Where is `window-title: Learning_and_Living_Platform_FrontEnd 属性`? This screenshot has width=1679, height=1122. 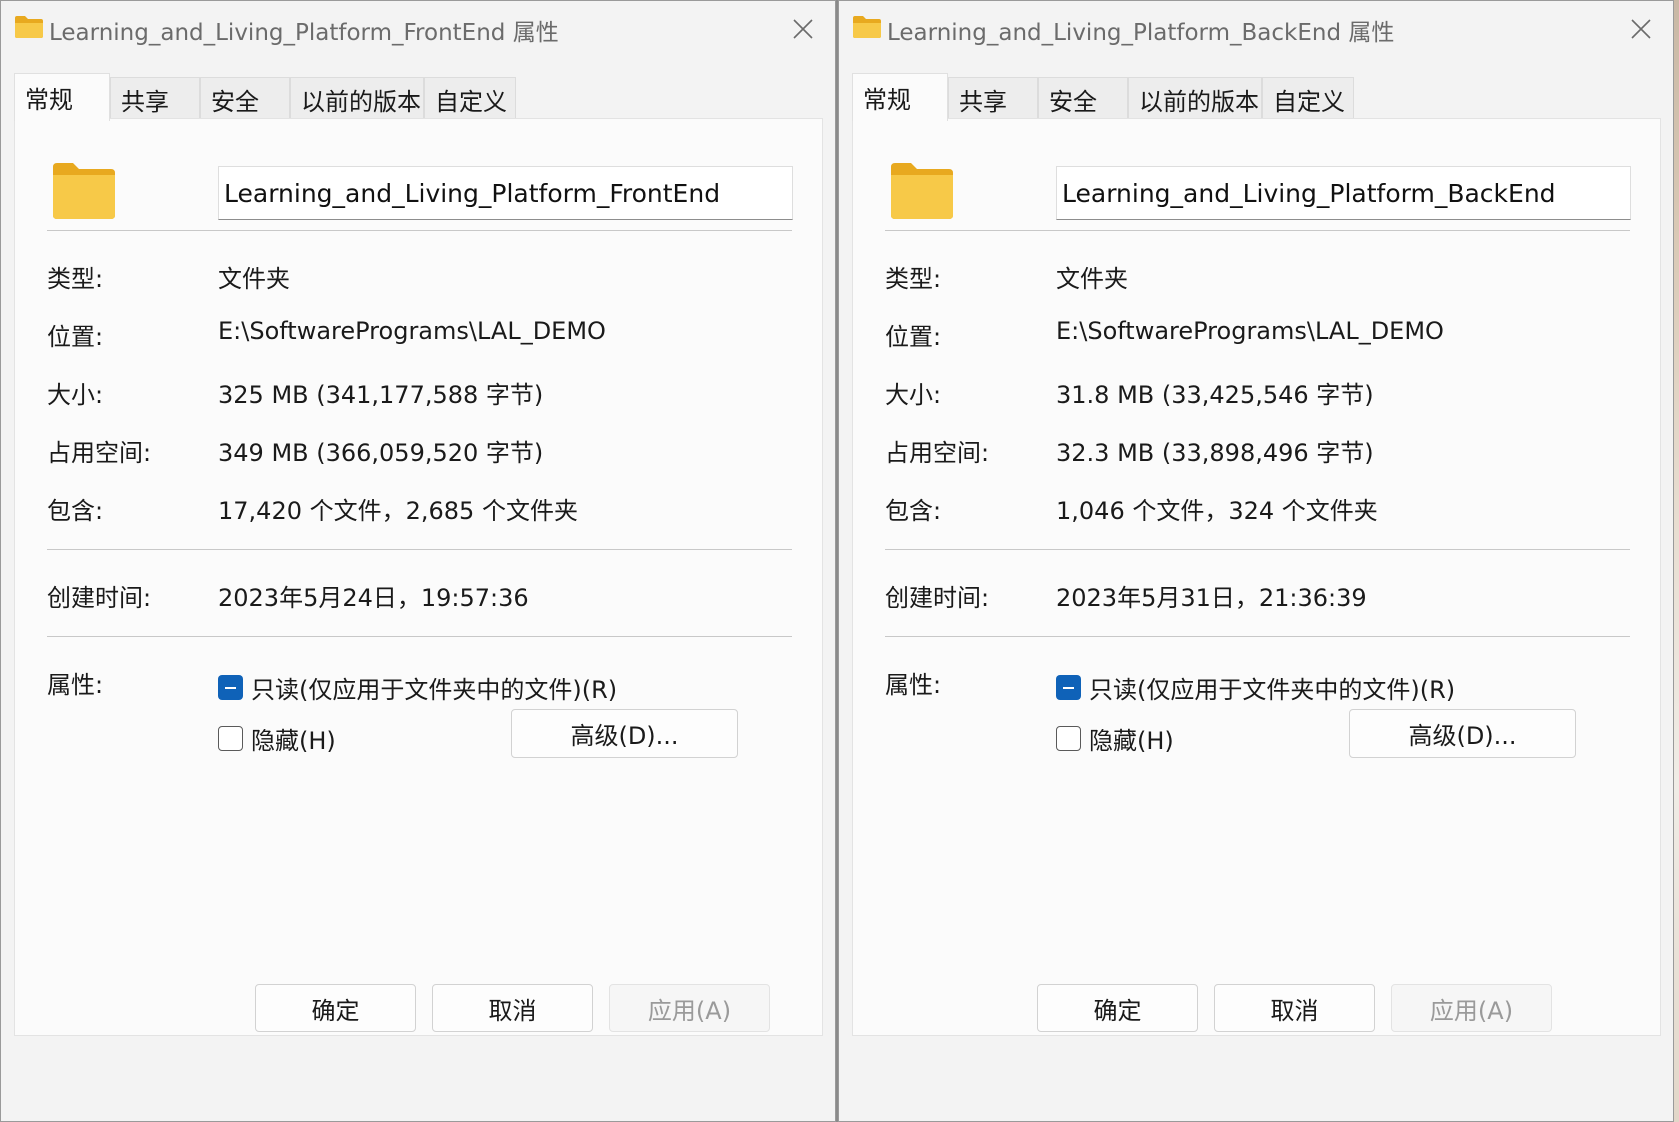 window-title: Learning_and_Living_Platform_FrontEnd 属性 is located at coordinates (304, 33).